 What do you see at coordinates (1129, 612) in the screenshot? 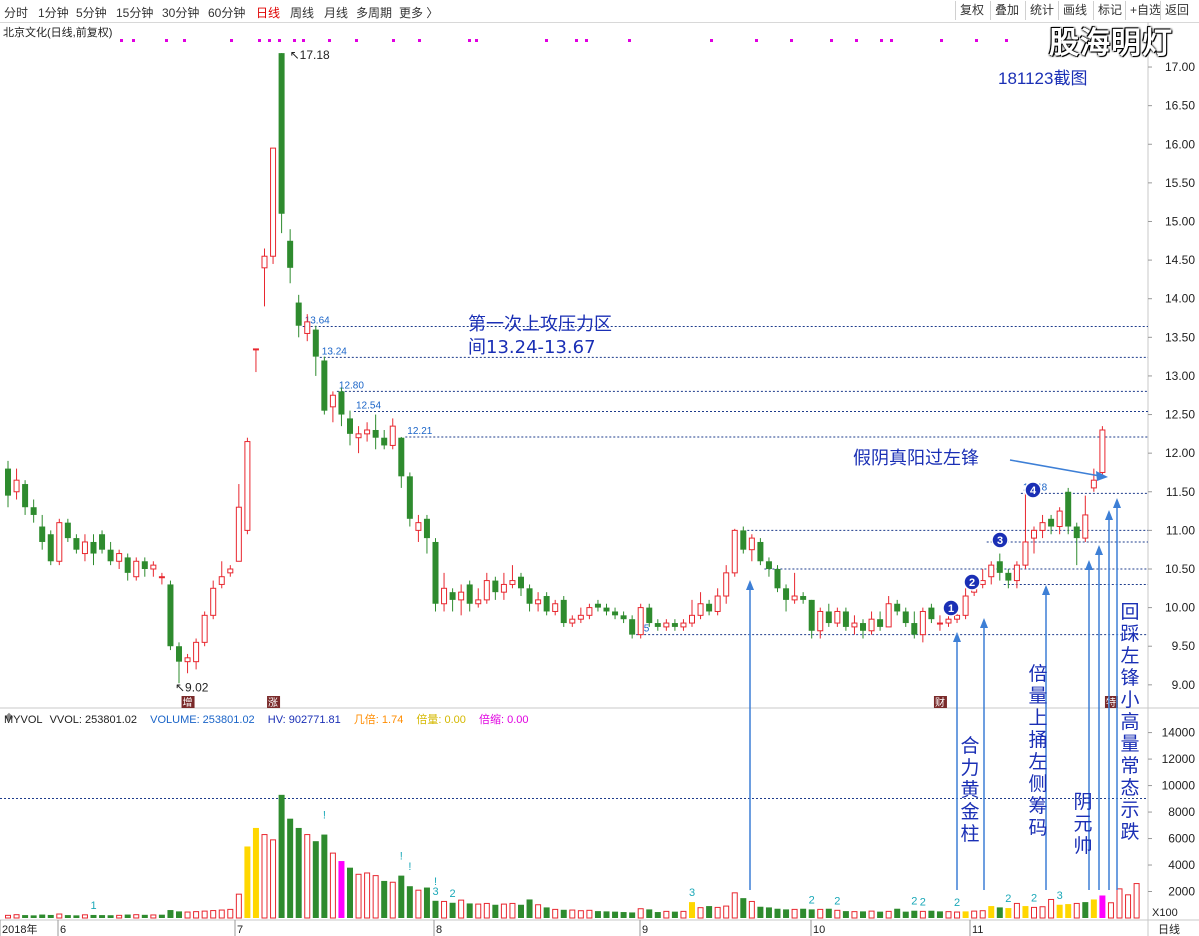
I see `vertical-note-char: 回` at bounding box center [1129, 612].